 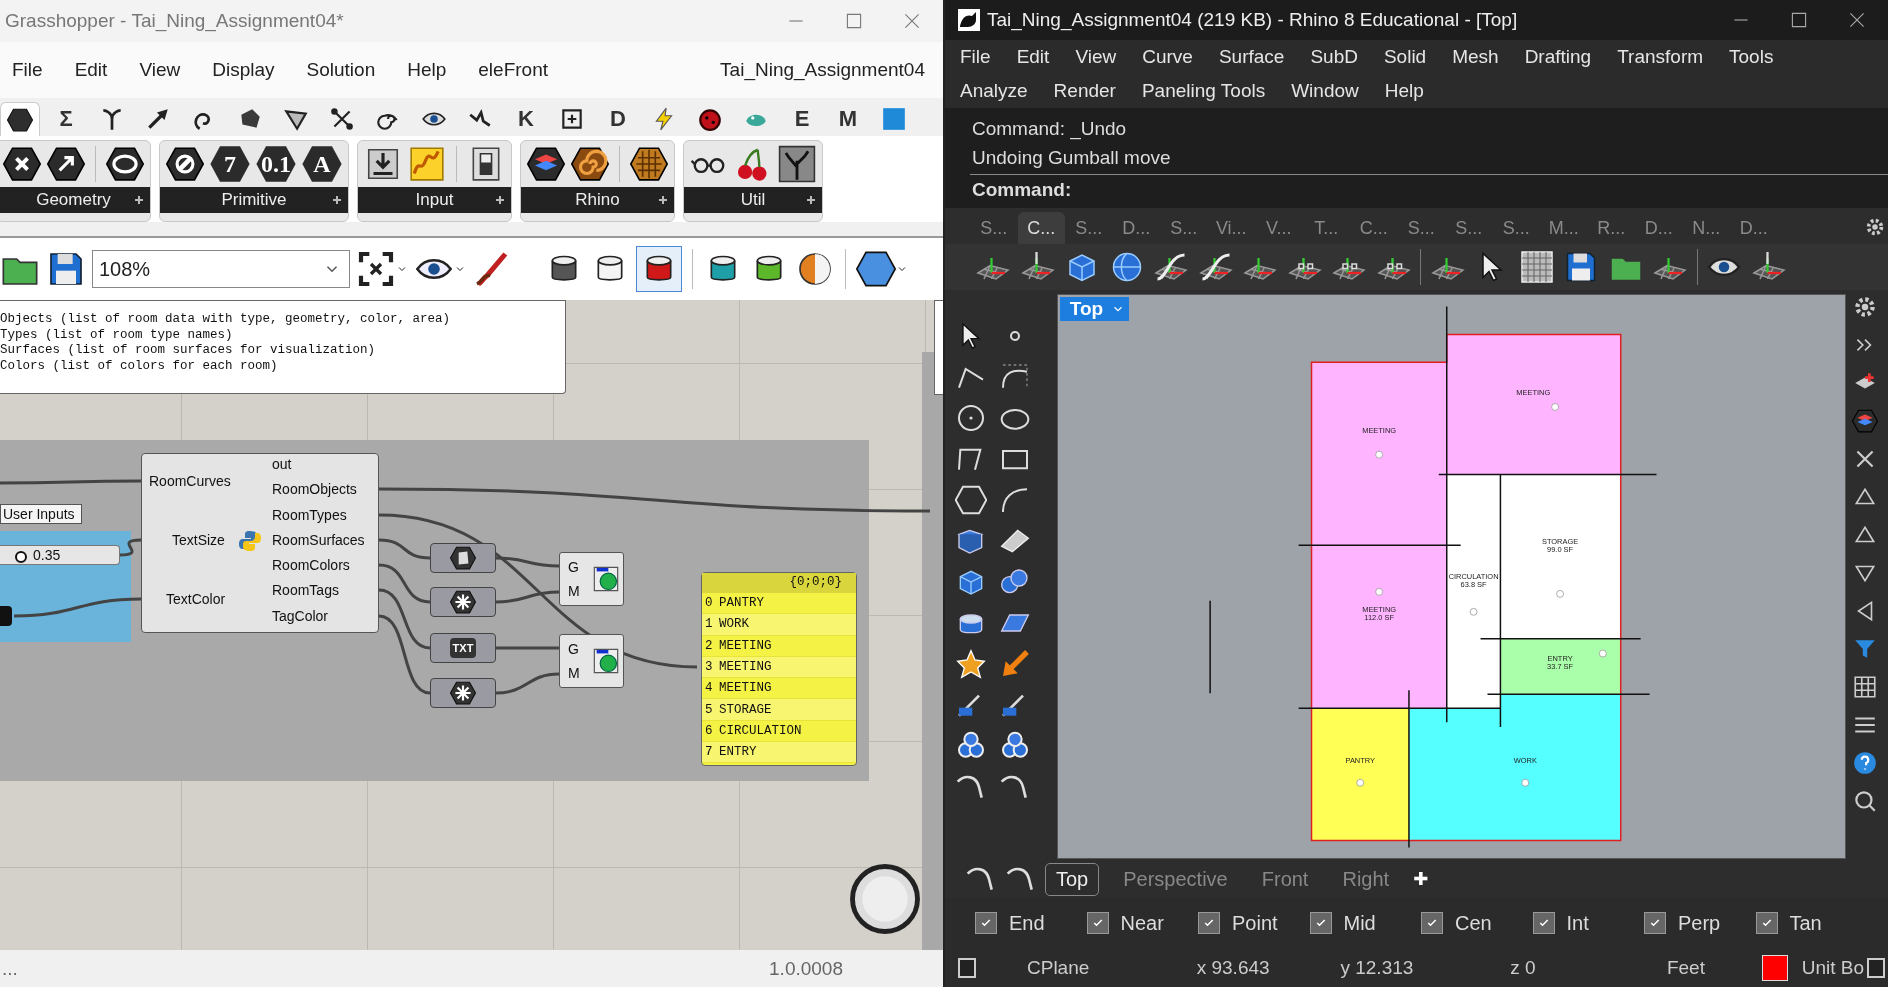 I want to click on panel-label: Util, so click(x=753, y=200).